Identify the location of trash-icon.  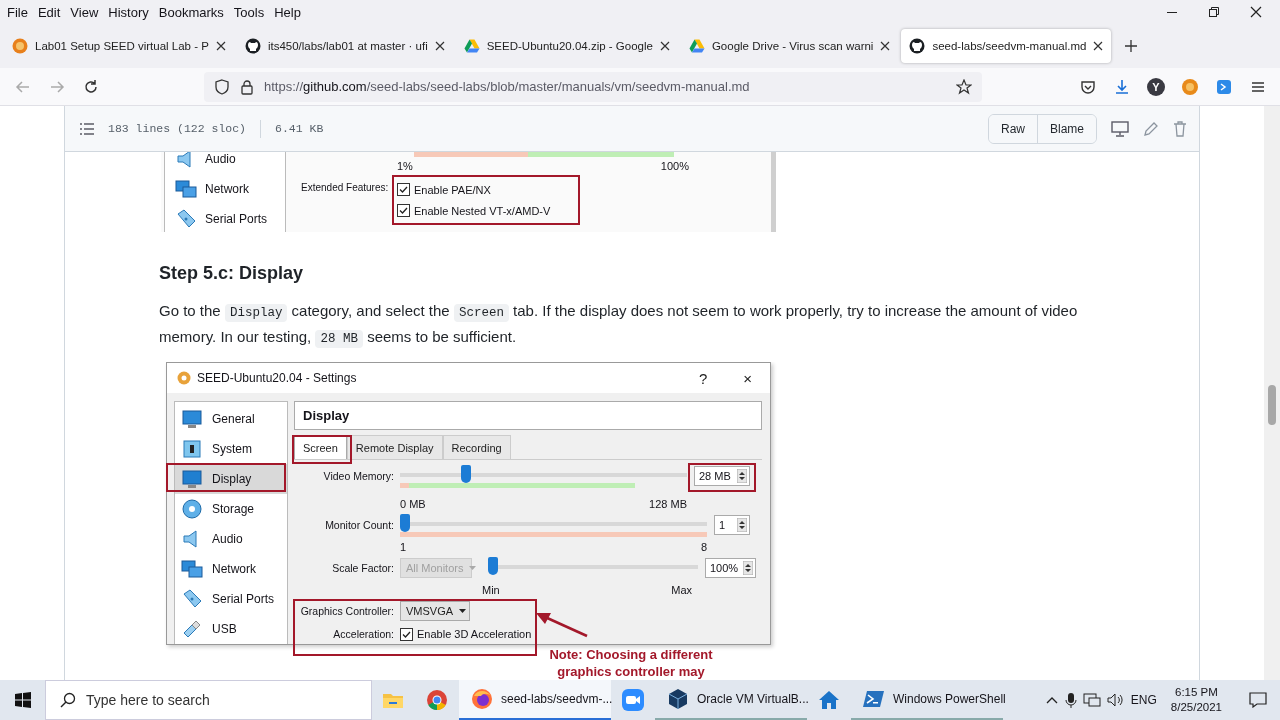
(1180, 128).